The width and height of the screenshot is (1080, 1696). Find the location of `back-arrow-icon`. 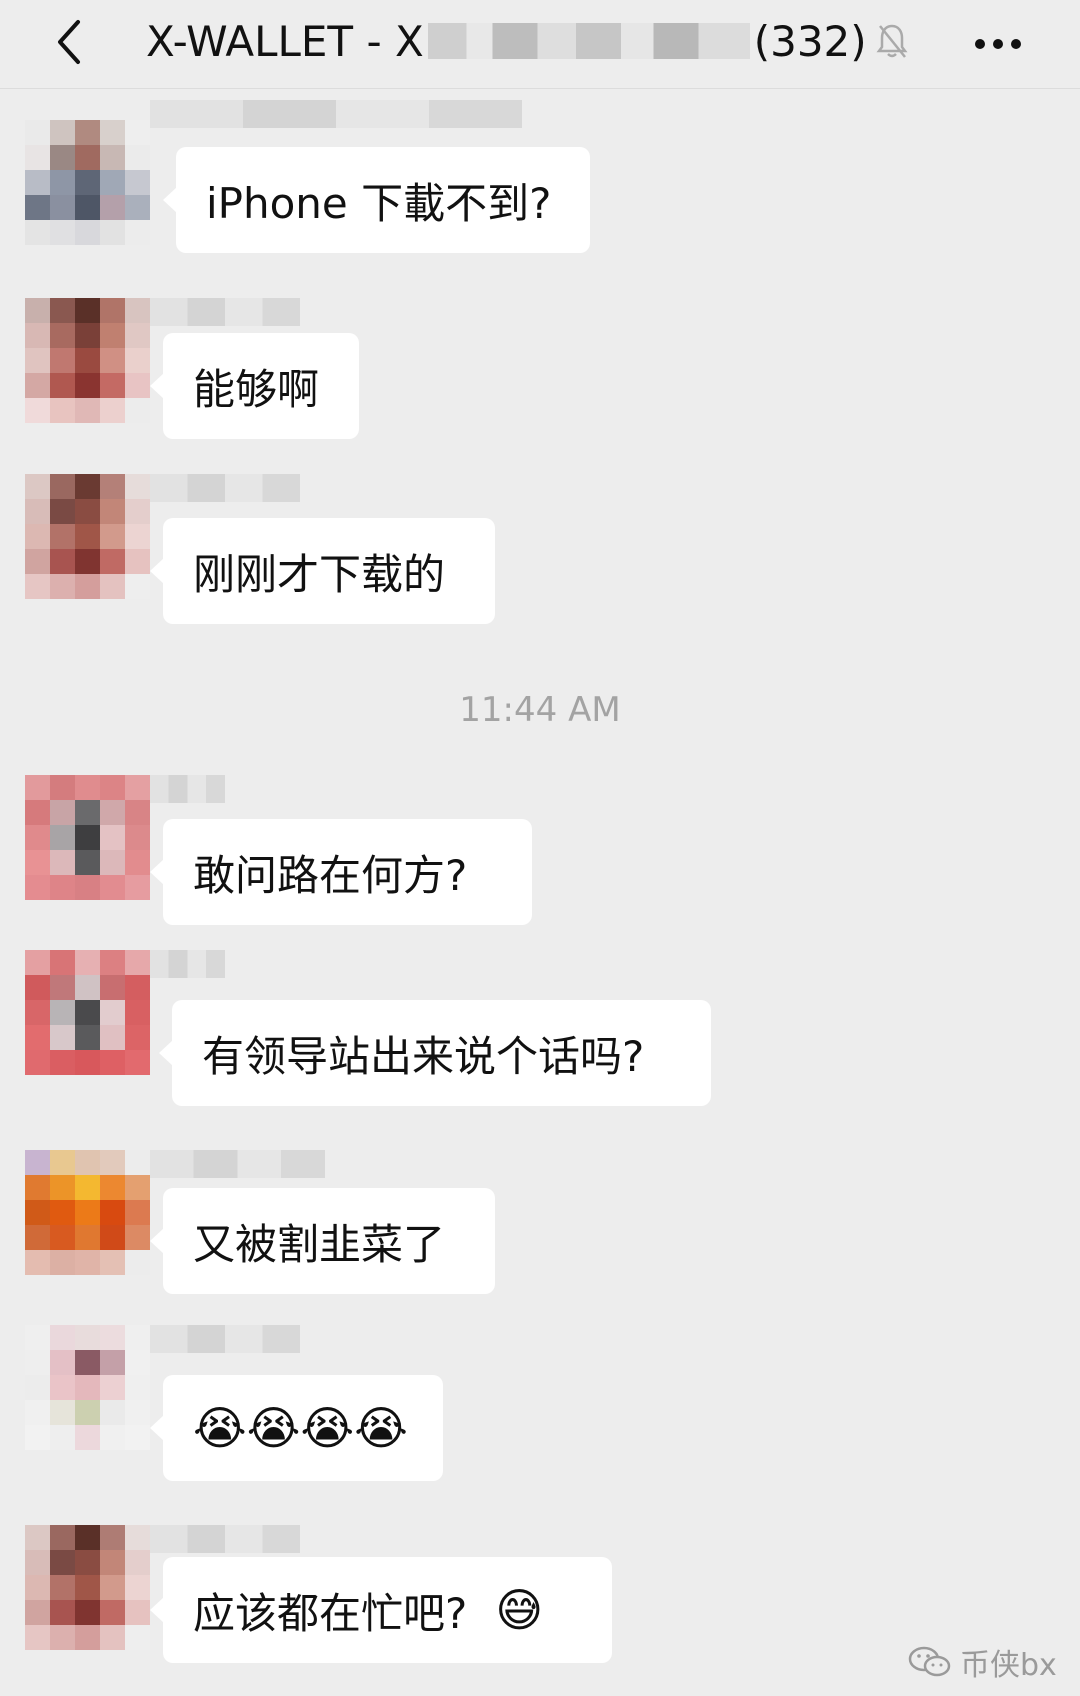

back-arrow-icon is located at coordinates (70, 40).